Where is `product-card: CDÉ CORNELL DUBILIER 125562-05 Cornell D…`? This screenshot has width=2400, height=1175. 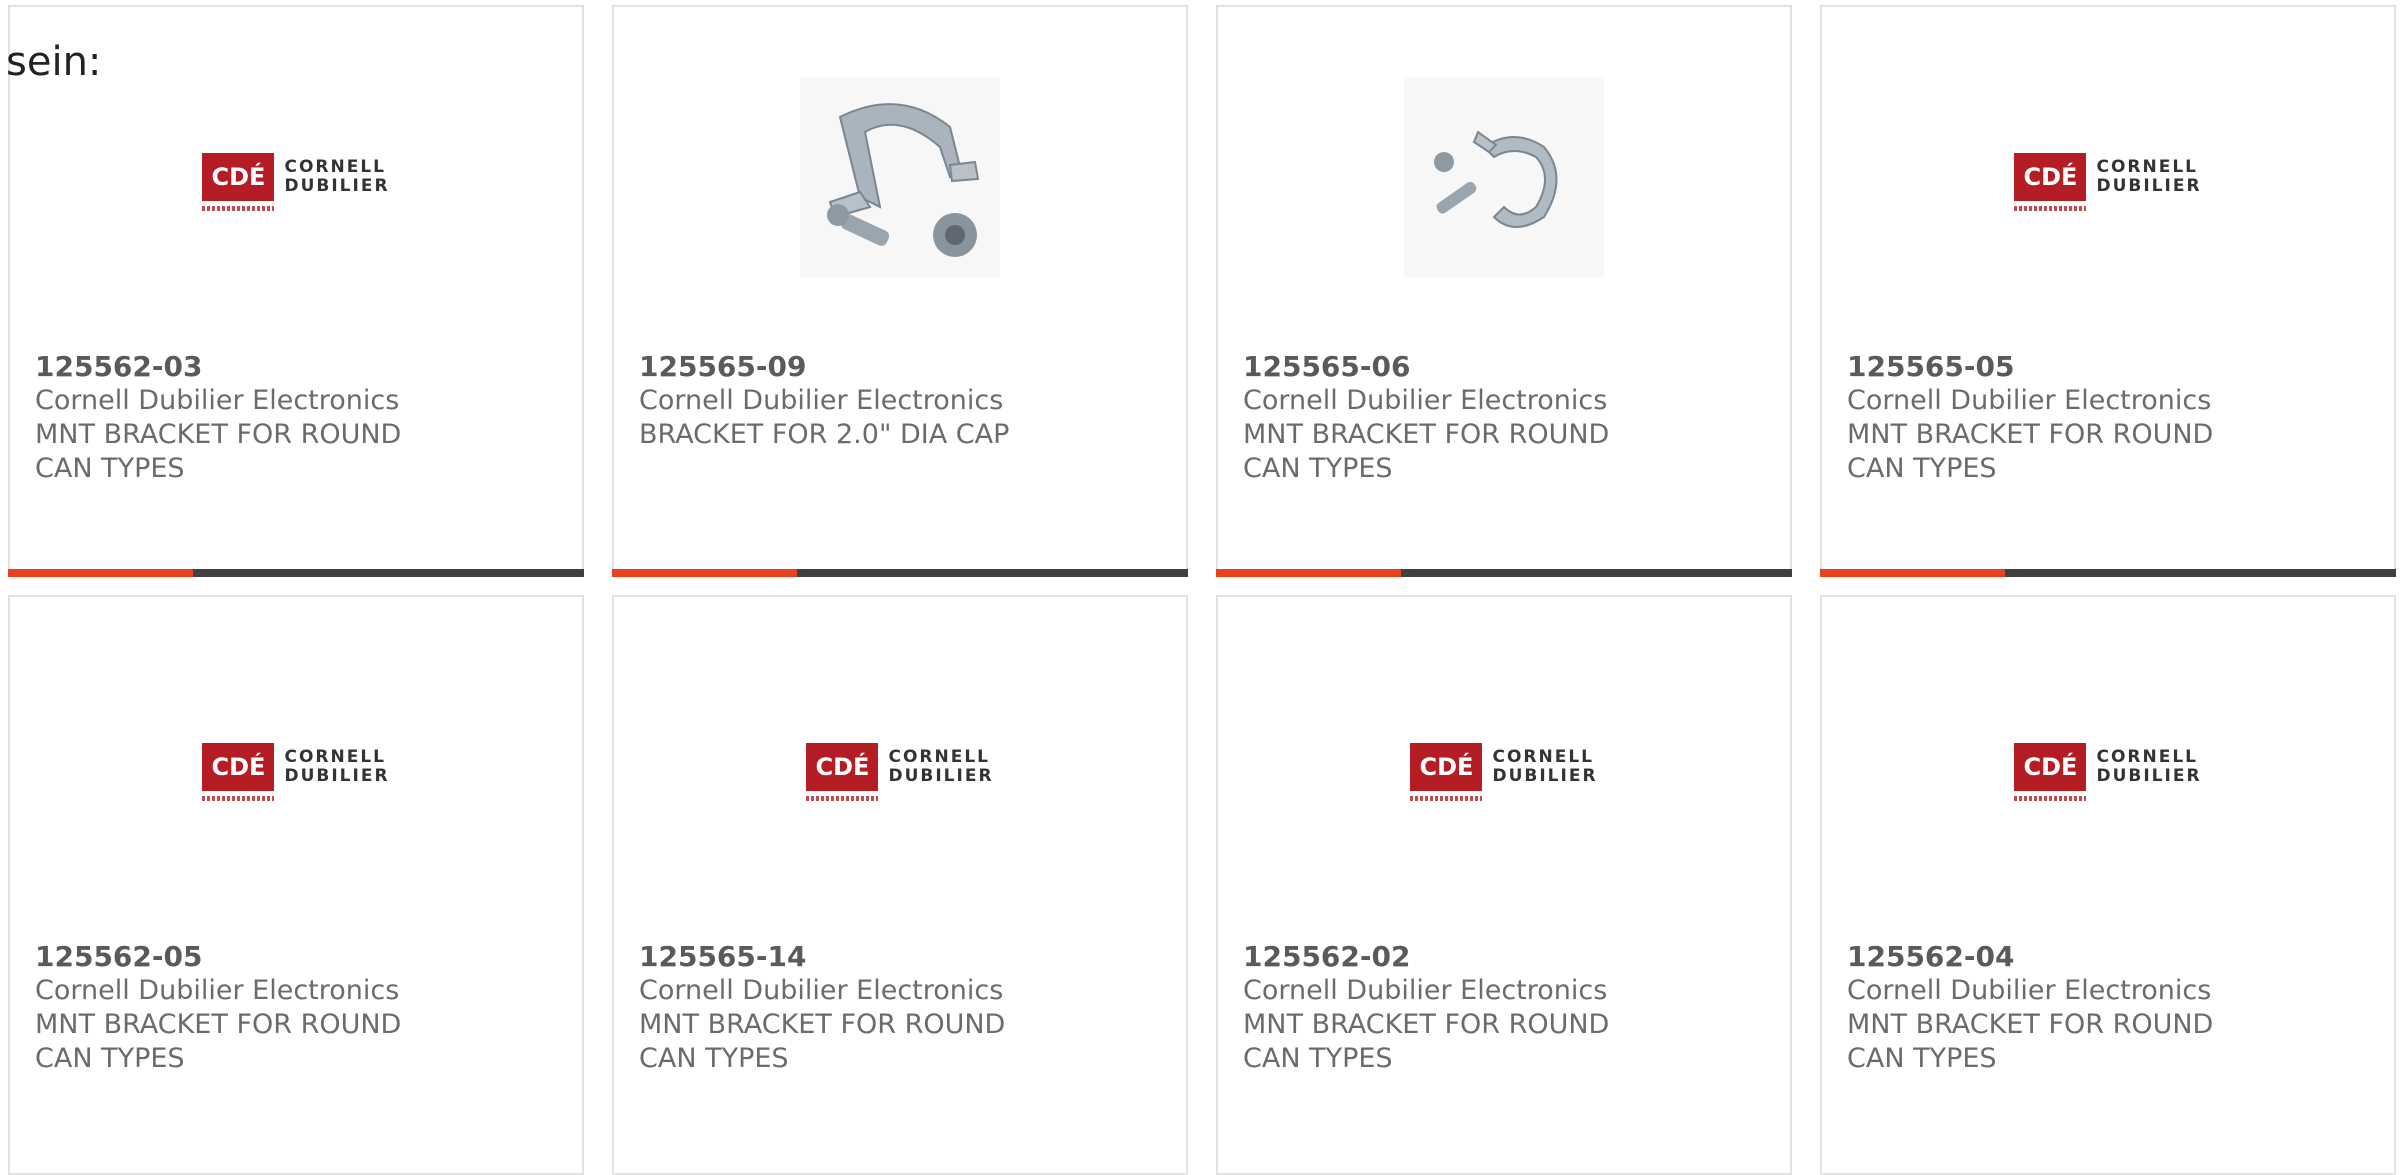 product-card: CDÉ CORNELL DUBILIER 125562-05 Cornell D… is located at coordinates (296, 885).